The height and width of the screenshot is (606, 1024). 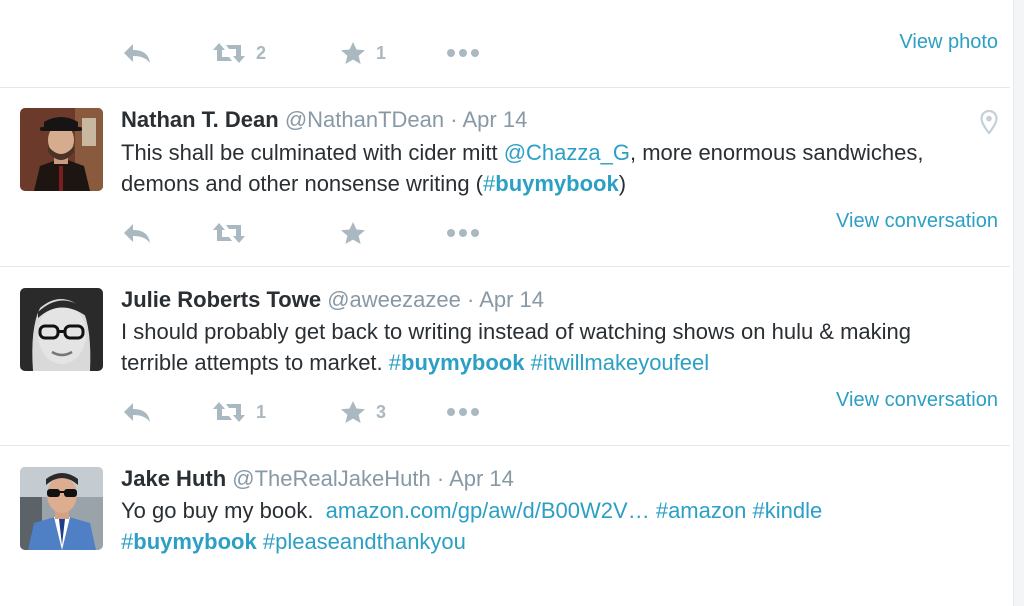 What do you see at coordinates (989, 122) in the screenshot?
I see `location-pin-icon` at bounding box center [989, 122].